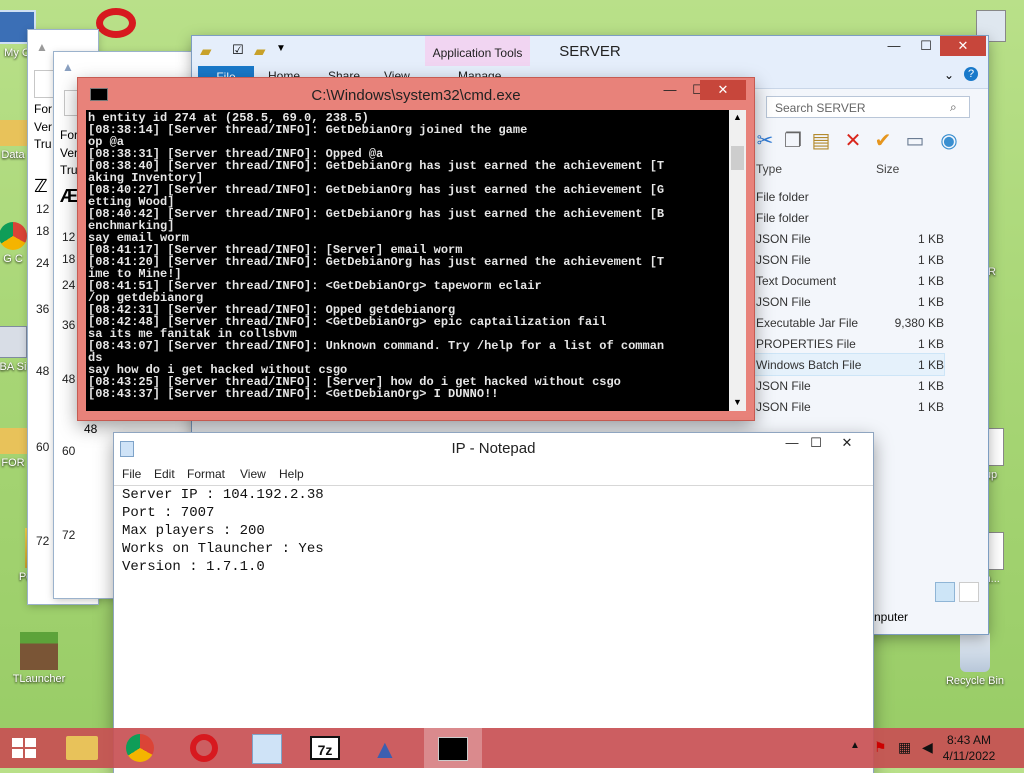 This screenshot has width=1024, height=773. What do you see at coordinates (848, 280) in the screenshot?
I see `file-row: Text Document 1 KB` at bounding box center [848, 280].